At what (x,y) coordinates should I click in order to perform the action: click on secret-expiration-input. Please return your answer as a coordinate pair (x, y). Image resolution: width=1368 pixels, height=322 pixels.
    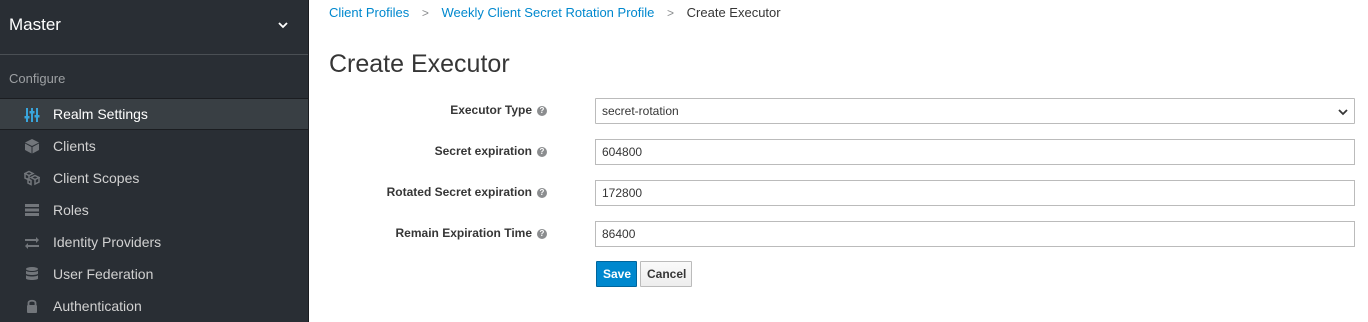
    Looking at the image, I should click on (975, 152).